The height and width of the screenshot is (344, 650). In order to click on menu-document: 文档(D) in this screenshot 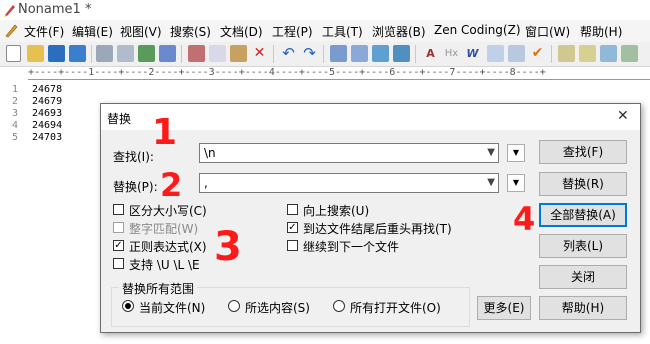, I will do `click(241, 31)`.